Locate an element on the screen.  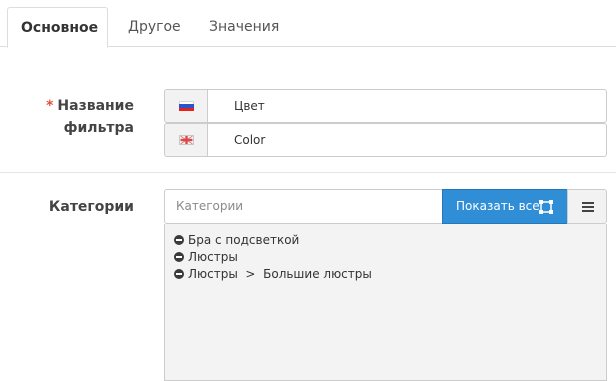
categories-input: Категории is located at coordinates (303, 206).